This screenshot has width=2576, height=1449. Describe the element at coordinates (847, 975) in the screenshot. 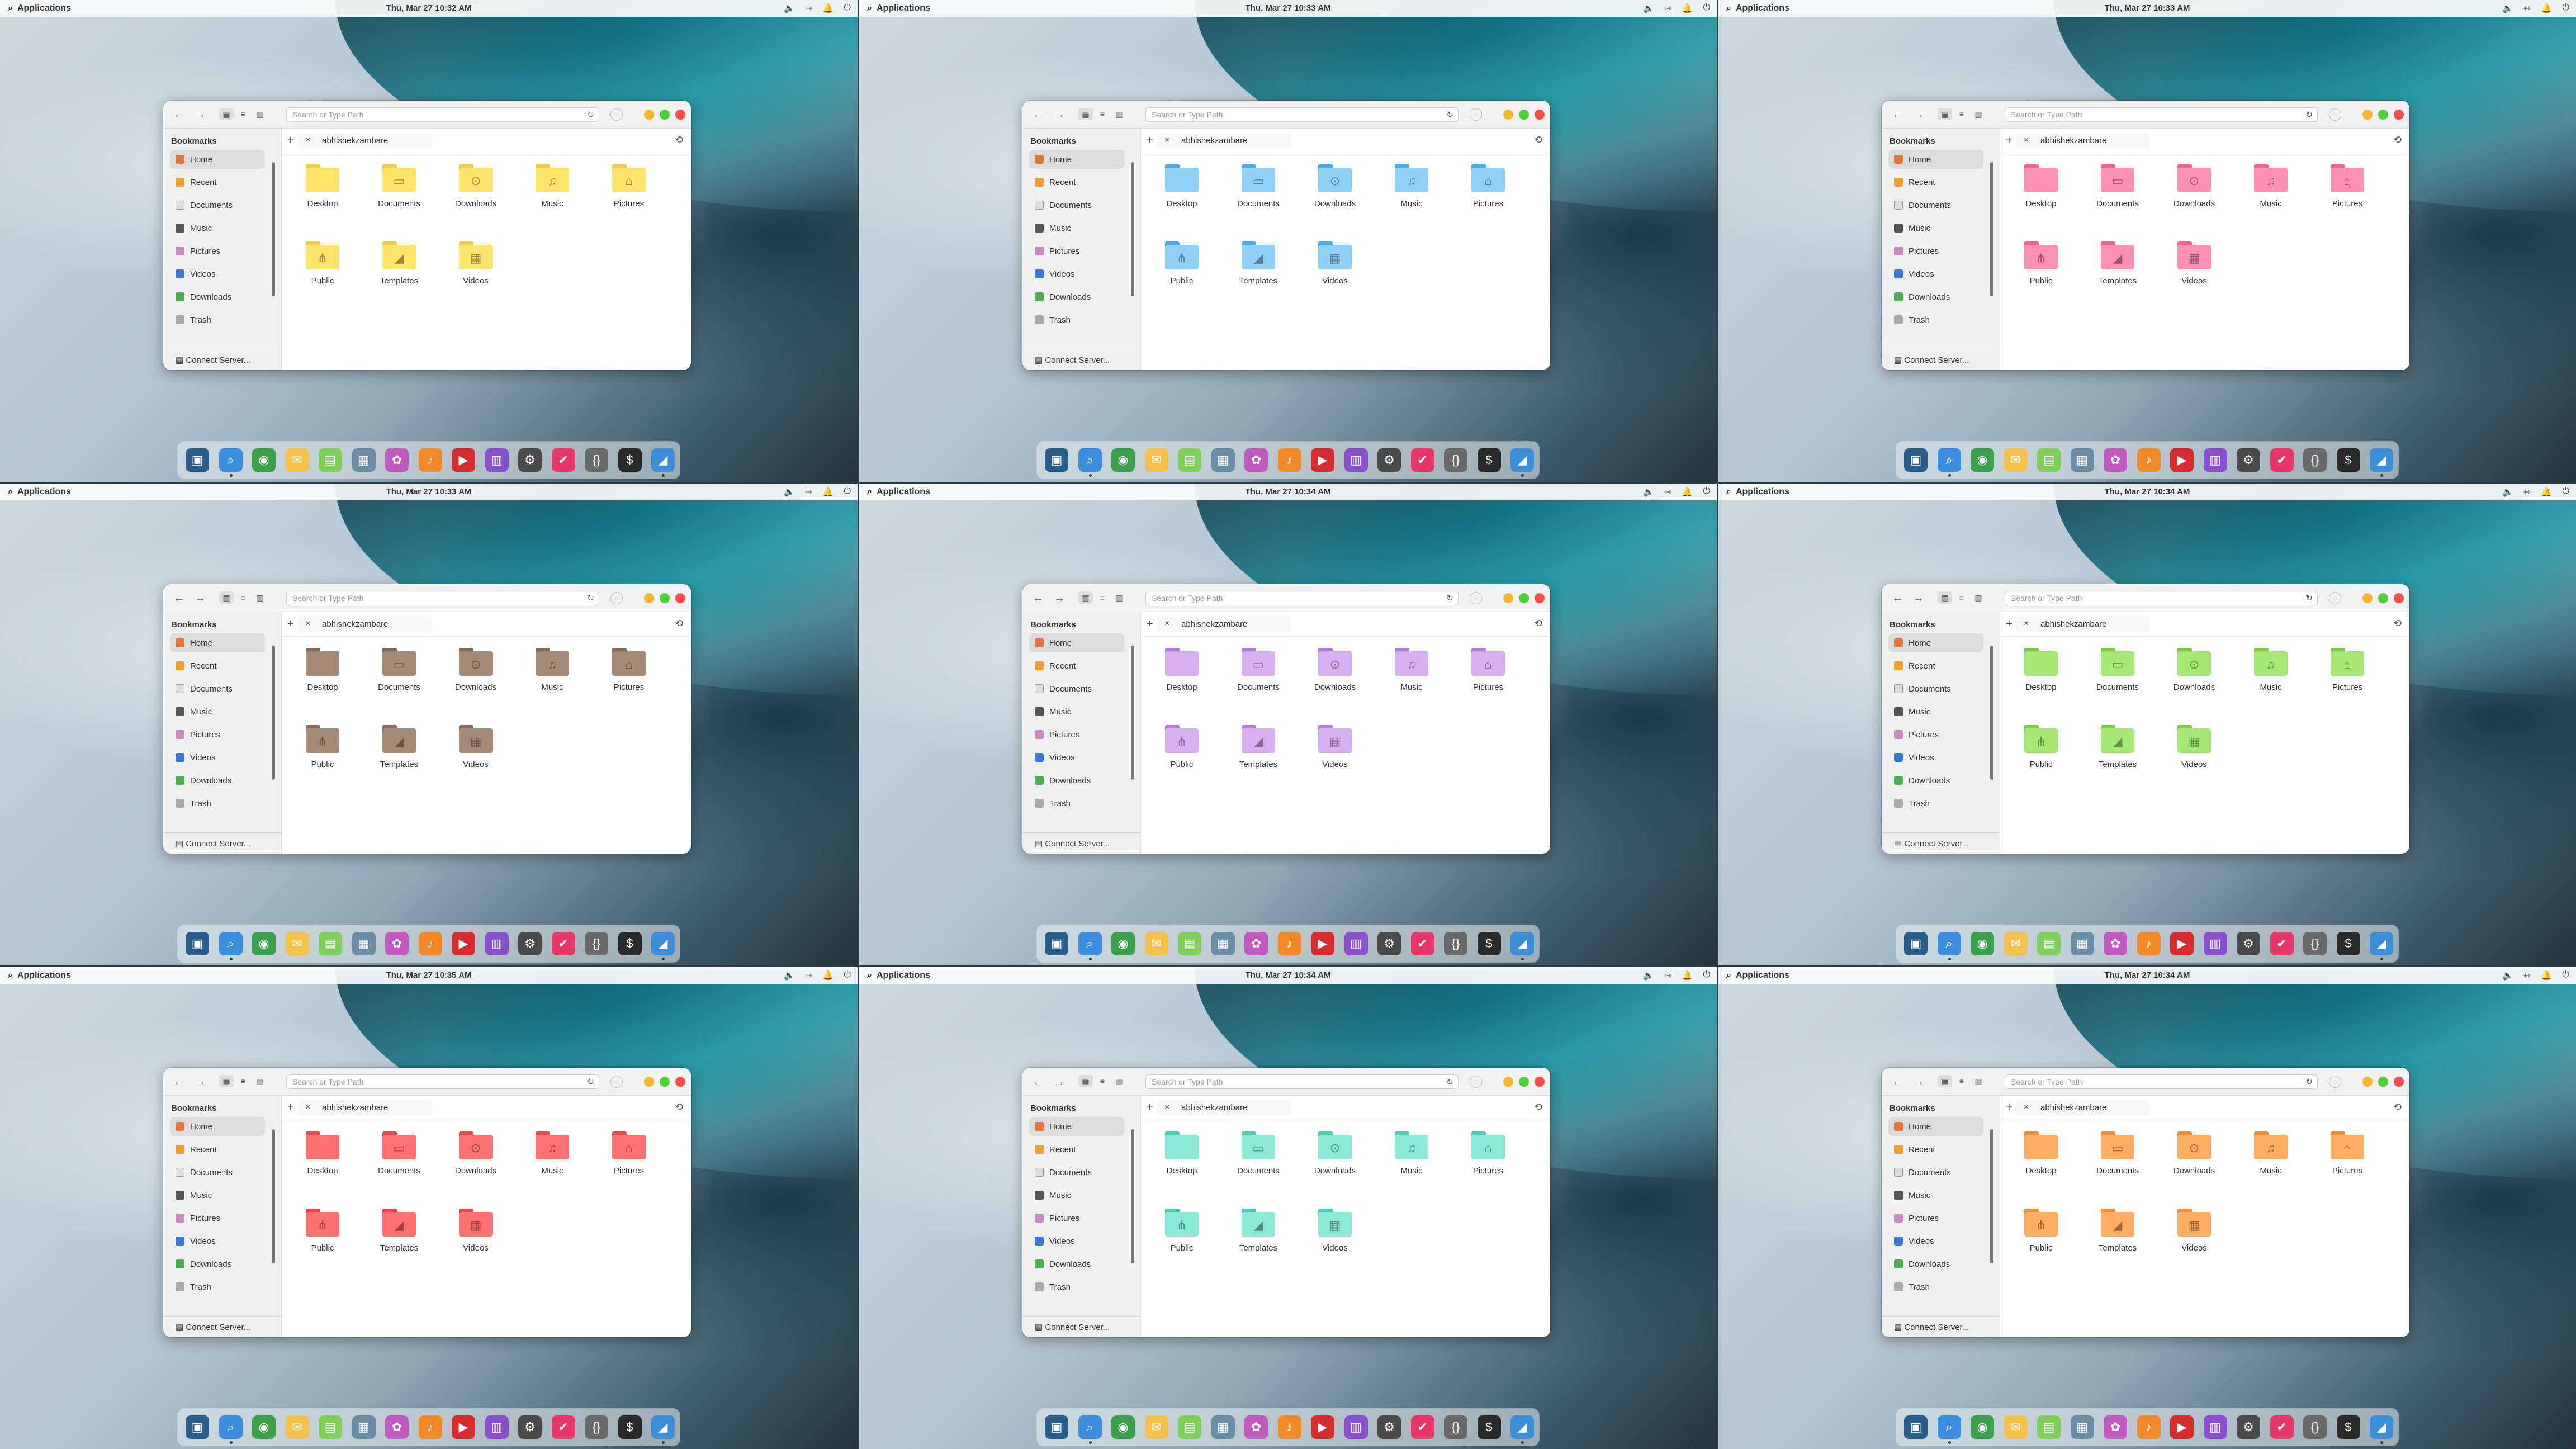

I see `power-icon: ⏻` at that location.